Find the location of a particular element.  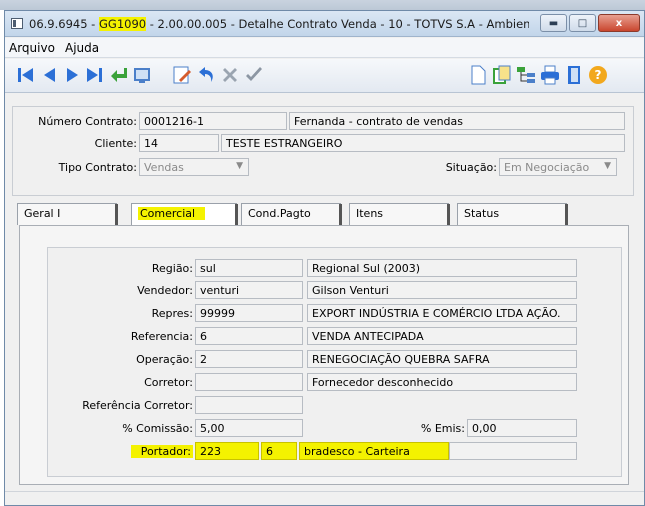

comissao-field: 5,00 is located at coordinates (249, 428).